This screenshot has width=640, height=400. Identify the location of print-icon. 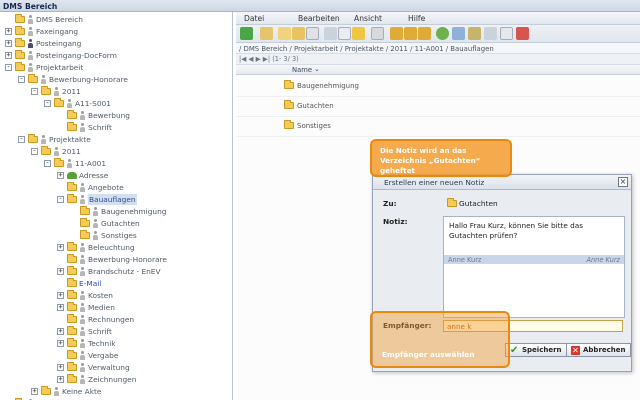
(506, 33).